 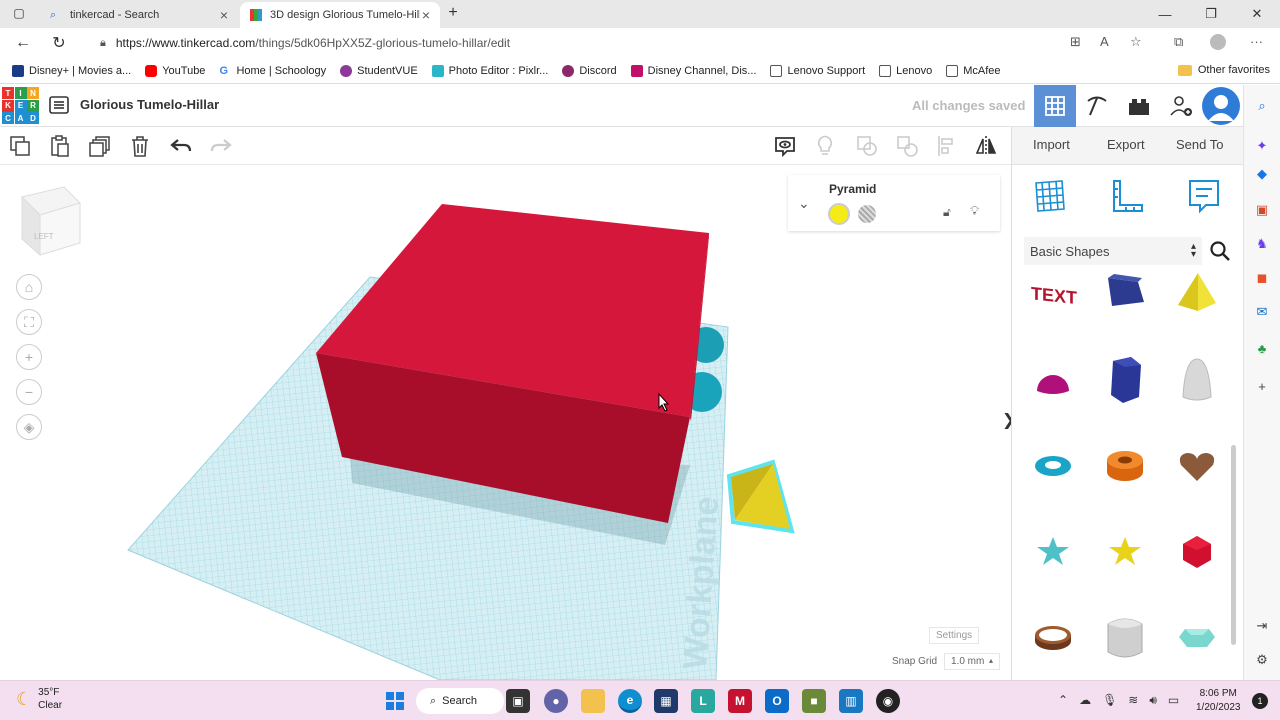 I want to click on view-cube: LEFT, so click(x=51, y=221).